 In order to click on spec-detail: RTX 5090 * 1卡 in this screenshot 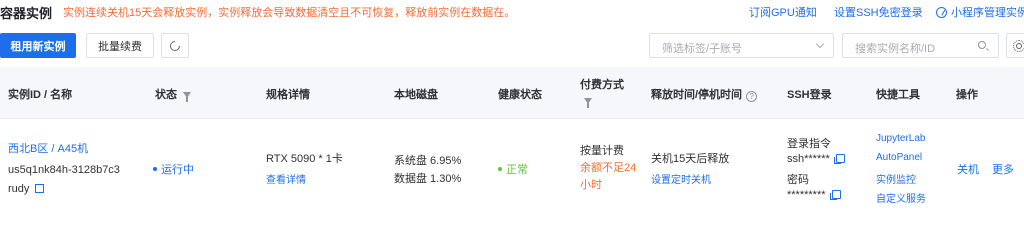, I will do `click(304, 159)`.